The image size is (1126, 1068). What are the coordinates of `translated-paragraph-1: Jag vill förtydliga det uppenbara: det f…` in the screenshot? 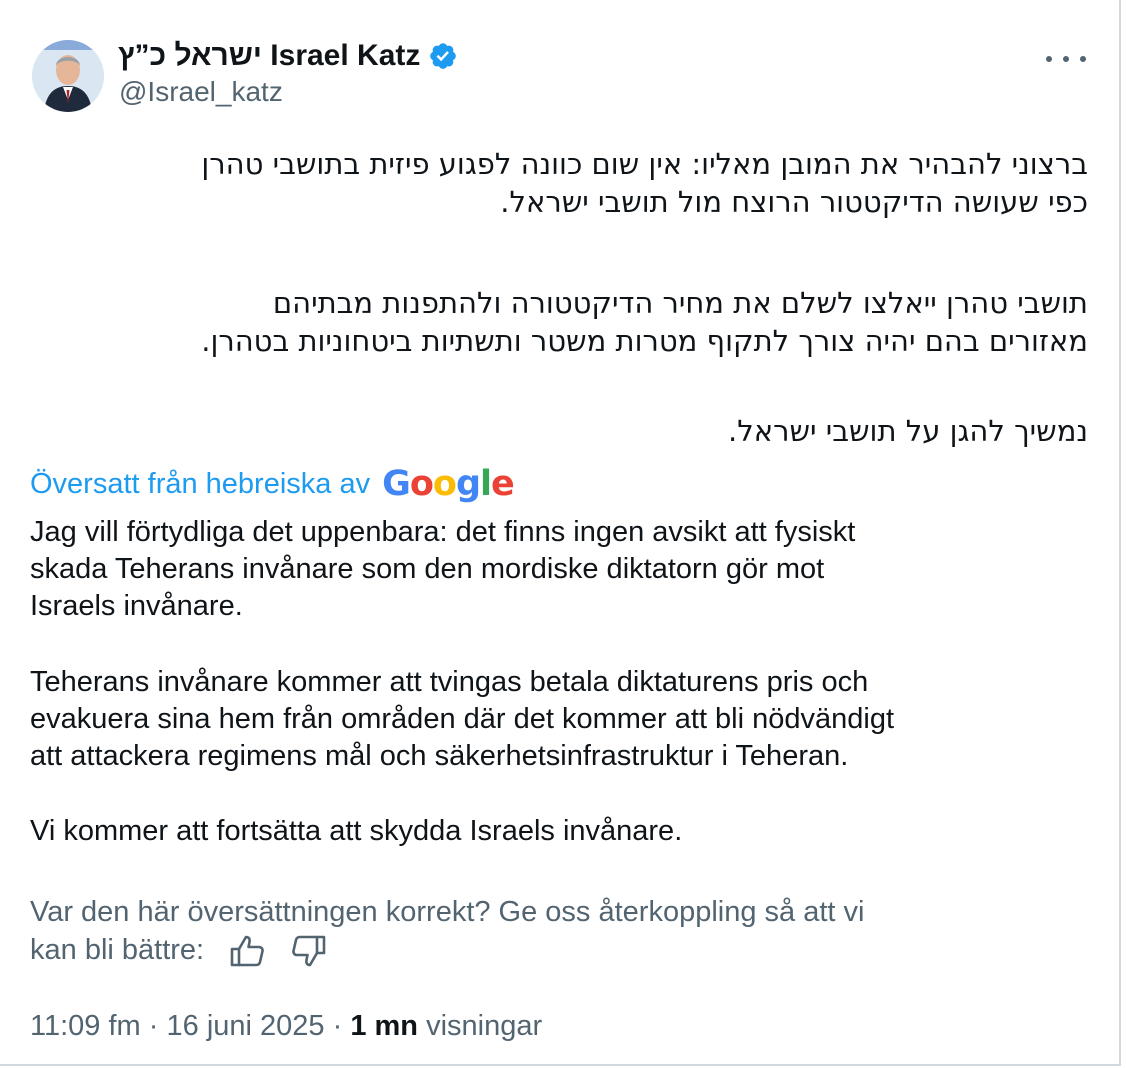 It's located at (560, 569).